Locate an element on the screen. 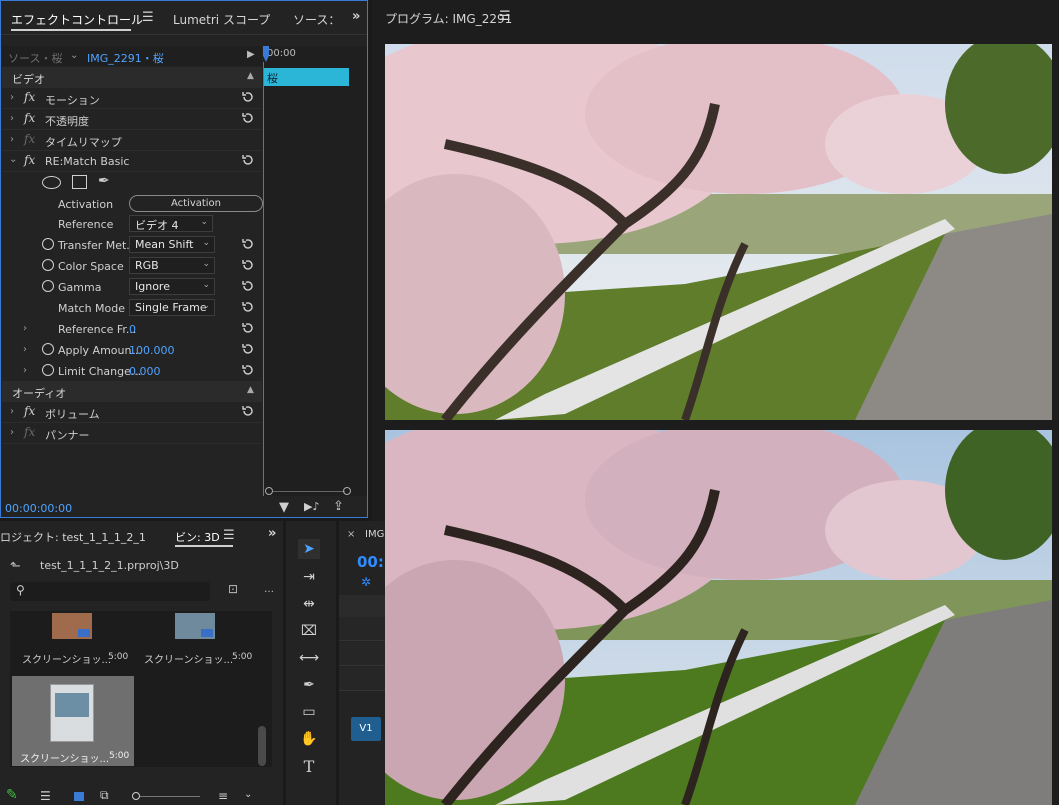  ellipse-mask-icon is located at coordinates (51, 182).